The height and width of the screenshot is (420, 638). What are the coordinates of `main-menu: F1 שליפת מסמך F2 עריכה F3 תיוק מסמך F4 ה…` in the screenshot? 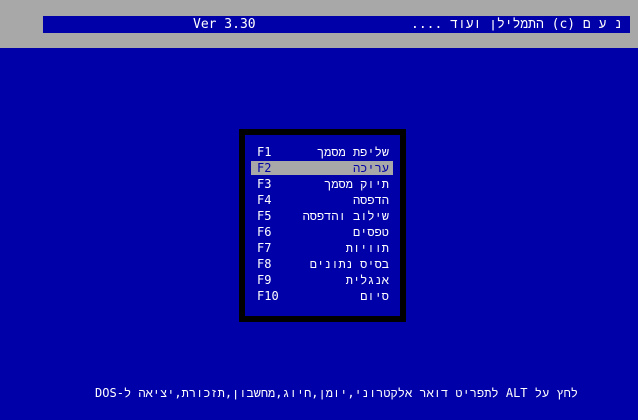 It's located at (322, 225).